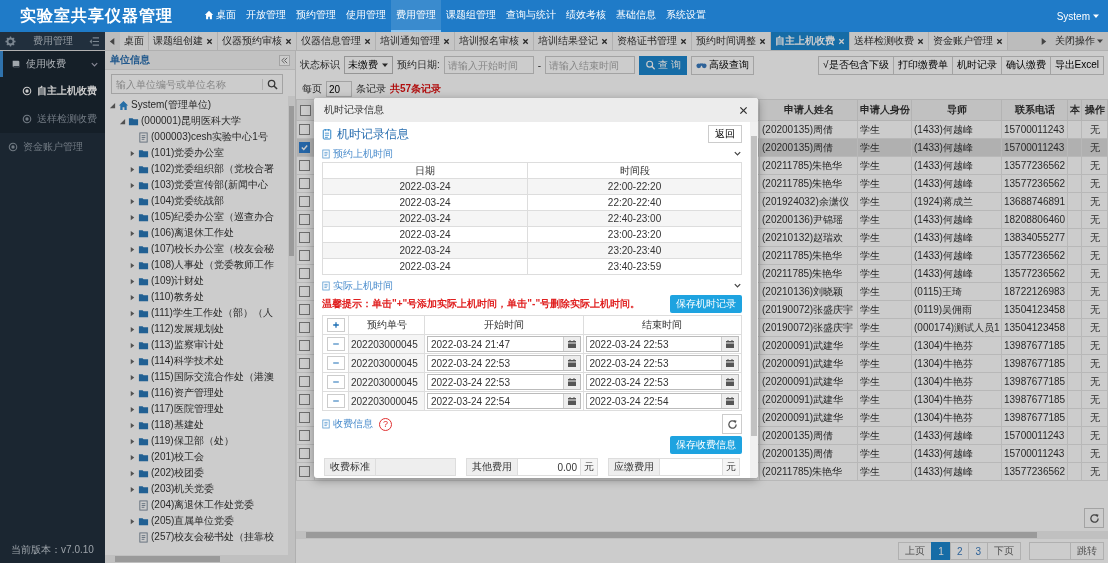  What do you see at coordinates (183, 41) in the screenshot?
I see `tab: 课题组创建` at bounding box center [183, 41].